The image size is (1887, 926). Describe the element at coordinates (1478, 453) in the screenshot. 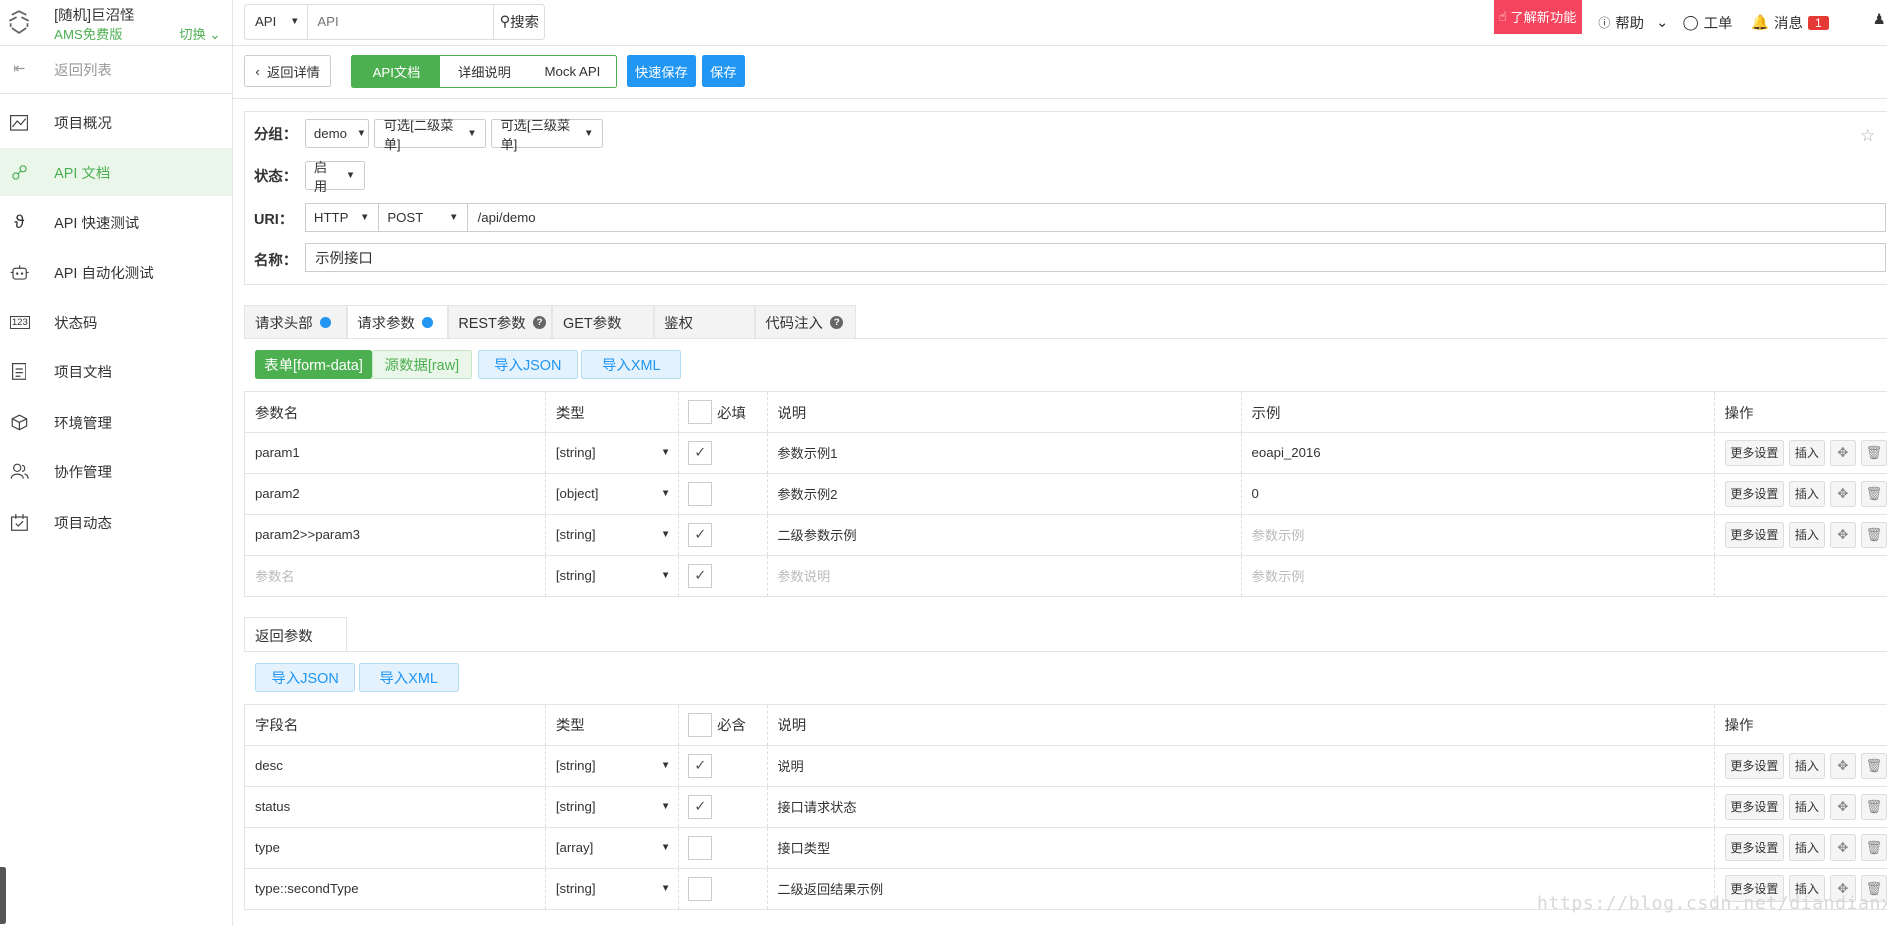

I see `param-example-input: eoapi_2016` at that location.